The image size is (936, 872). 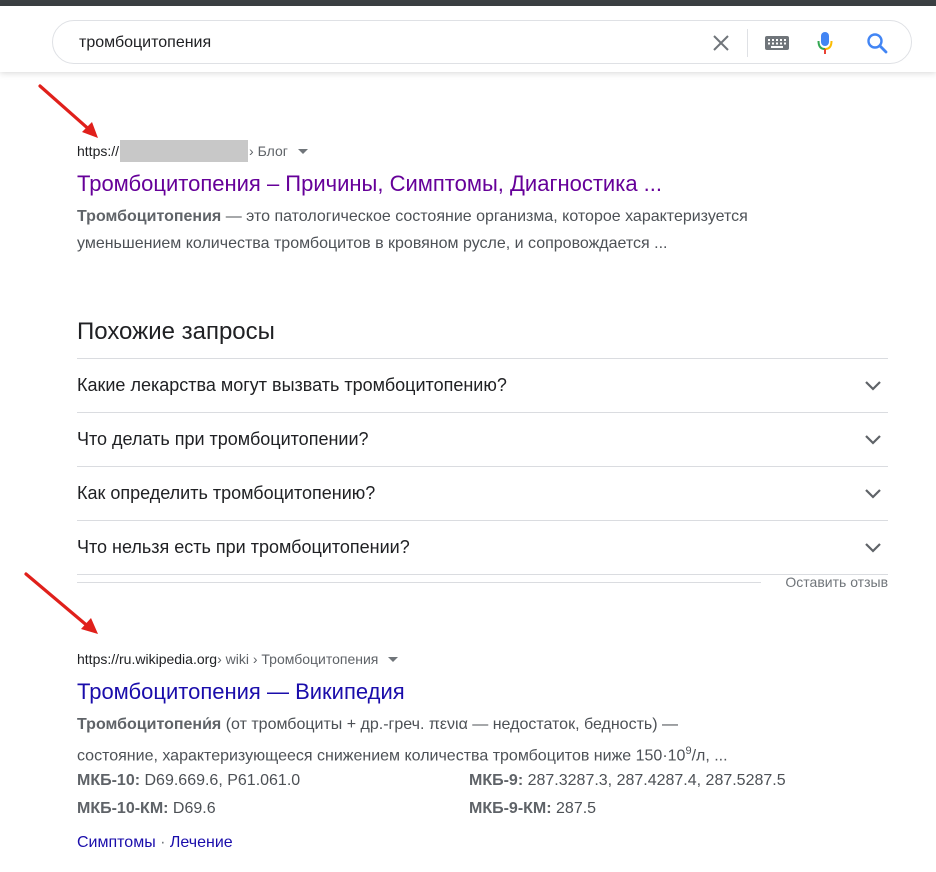 I want to click on fact-value: 287.3287.3, 287.4287.4, 287.5287.5, so click(x=654, y=780).